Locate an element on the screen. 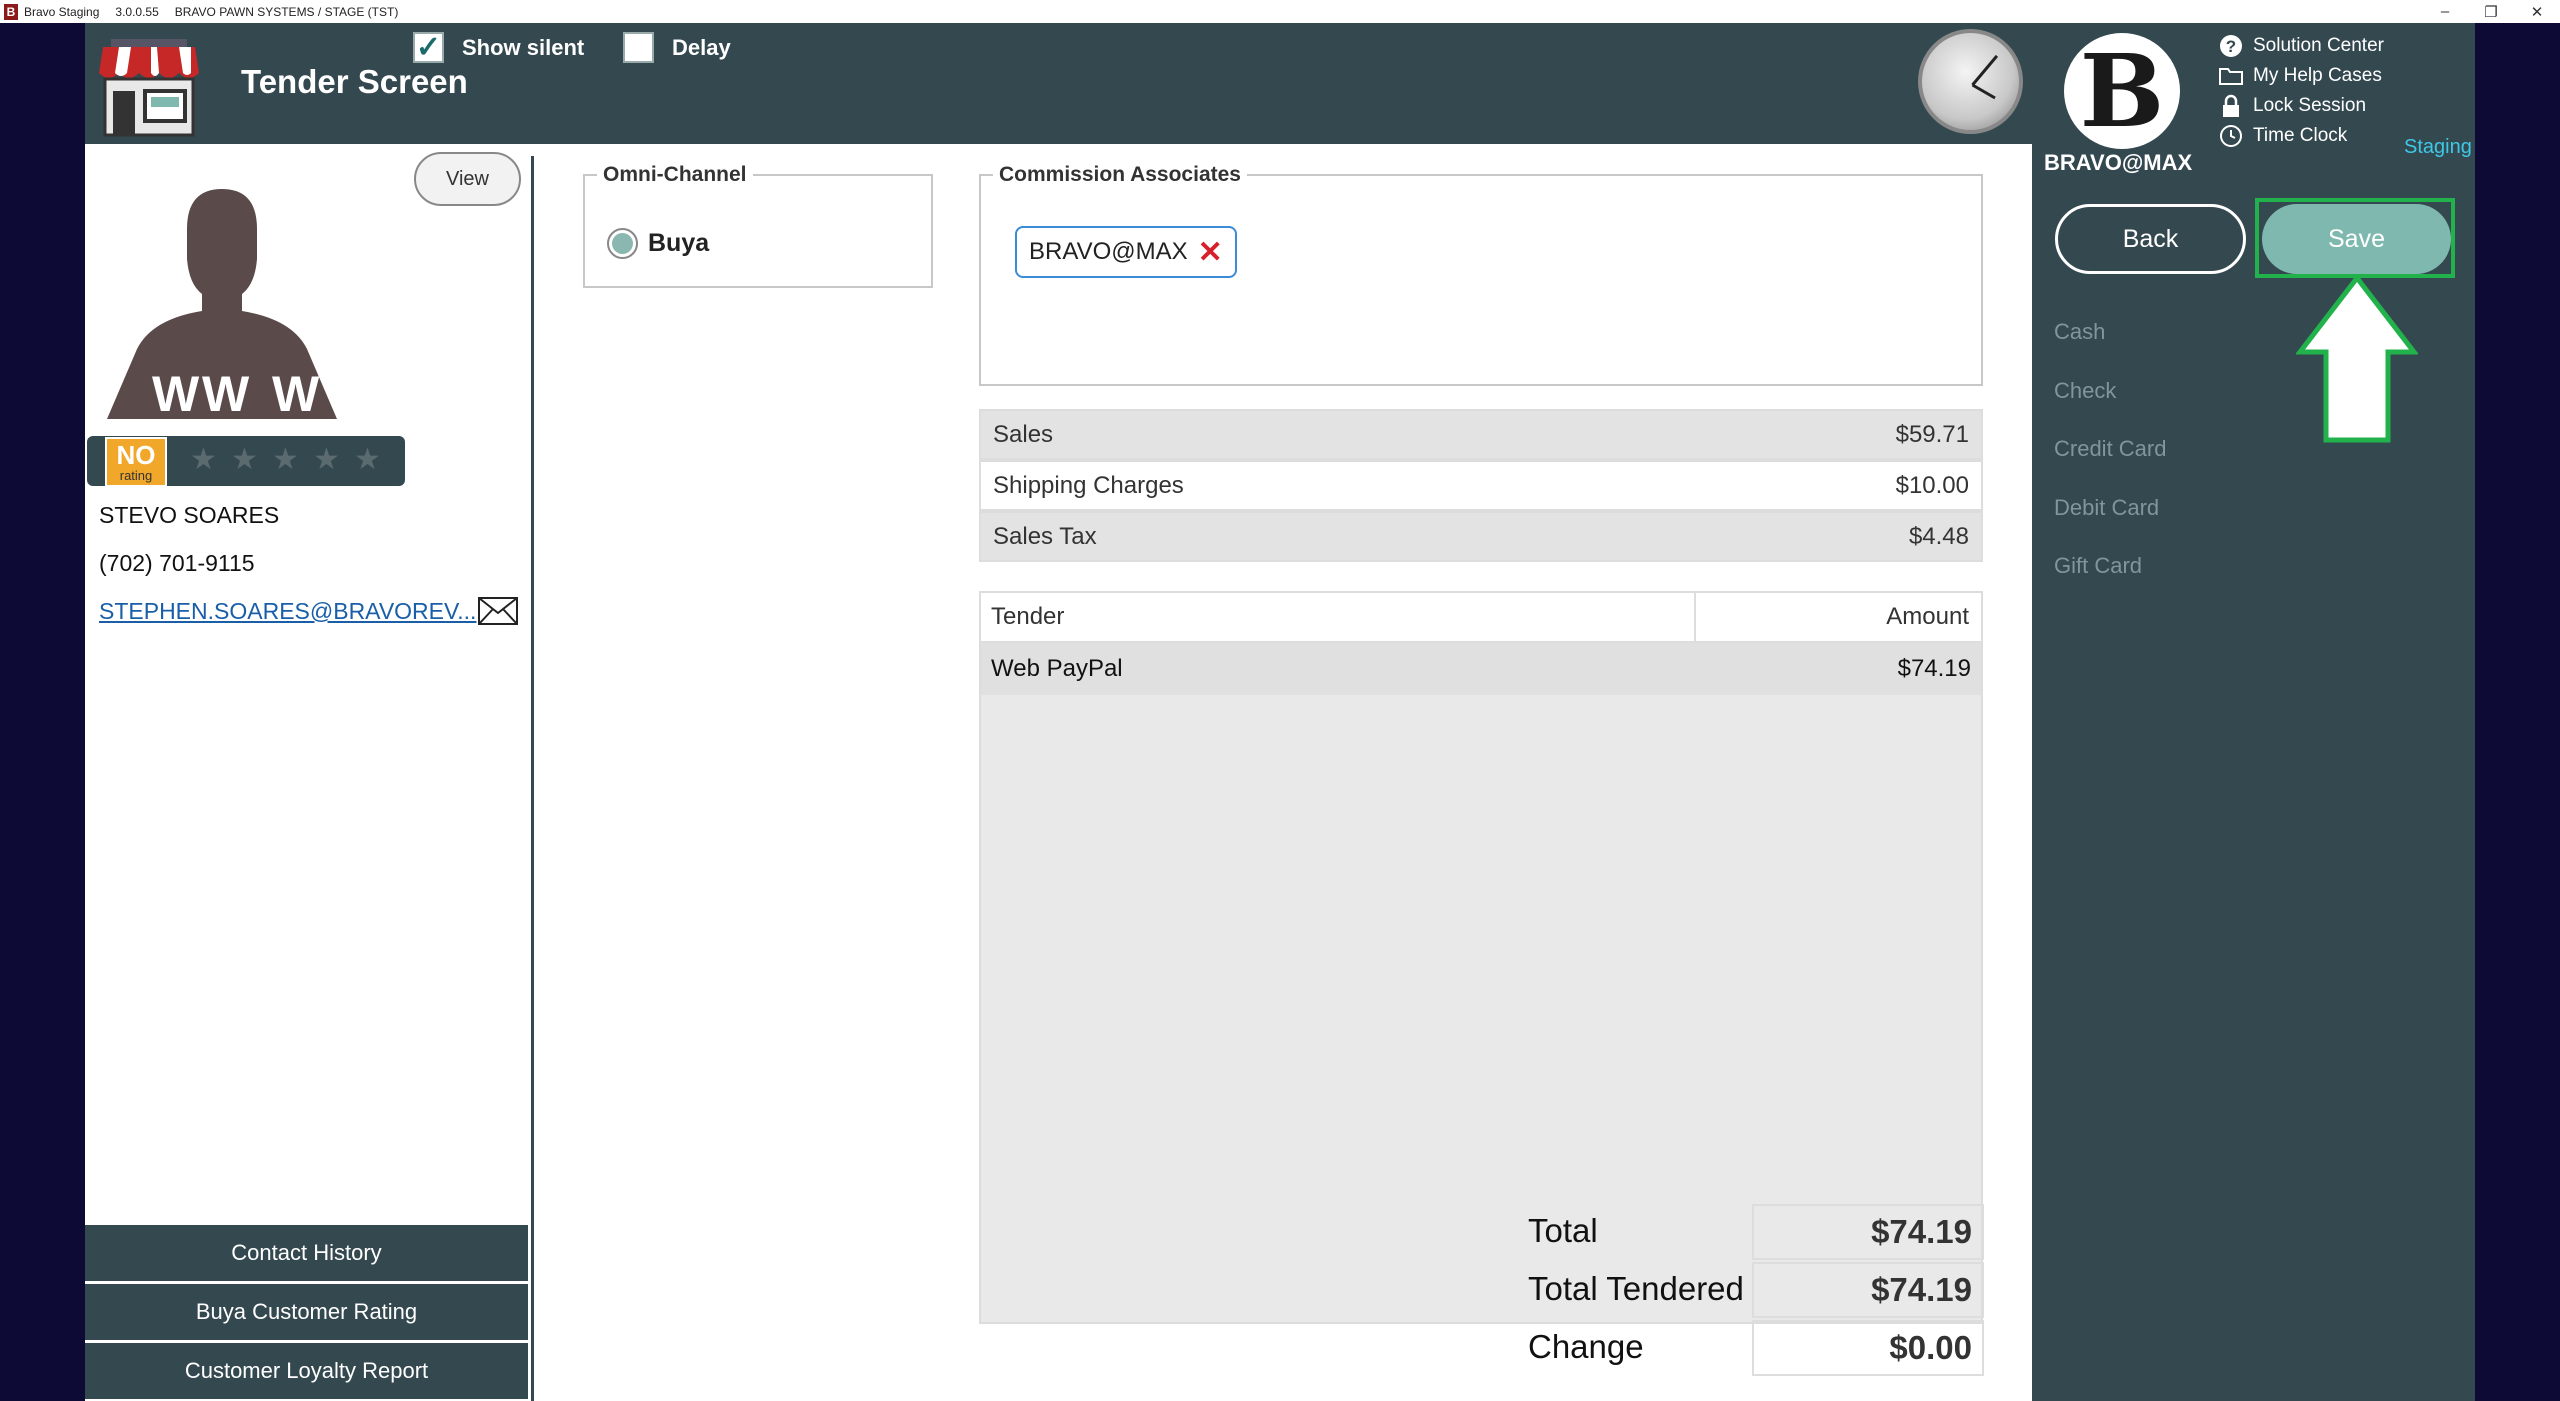  tender-column-header: Tender is located at coordinates (1338, 617).